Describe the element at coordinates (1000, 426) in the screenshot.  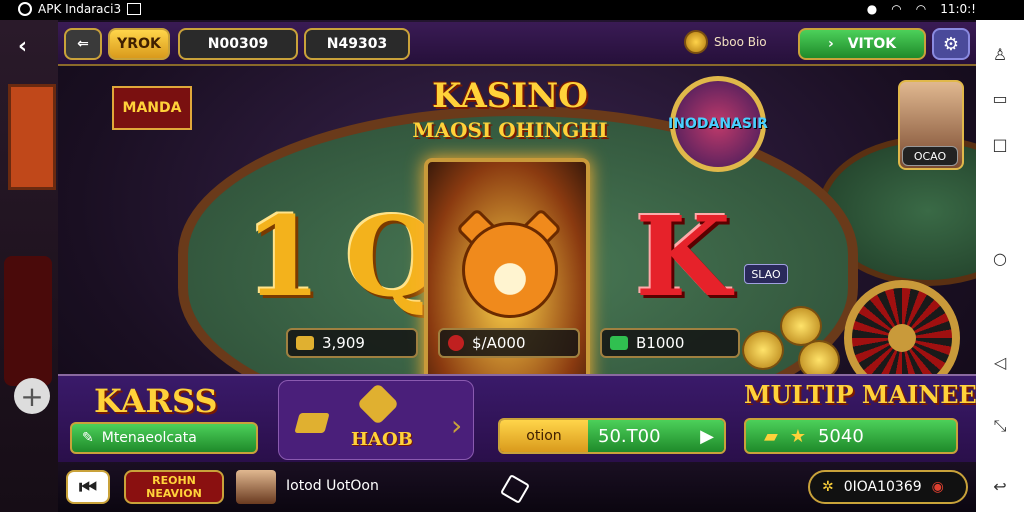
I see `fullscreen-icon: ⤡` at that location.